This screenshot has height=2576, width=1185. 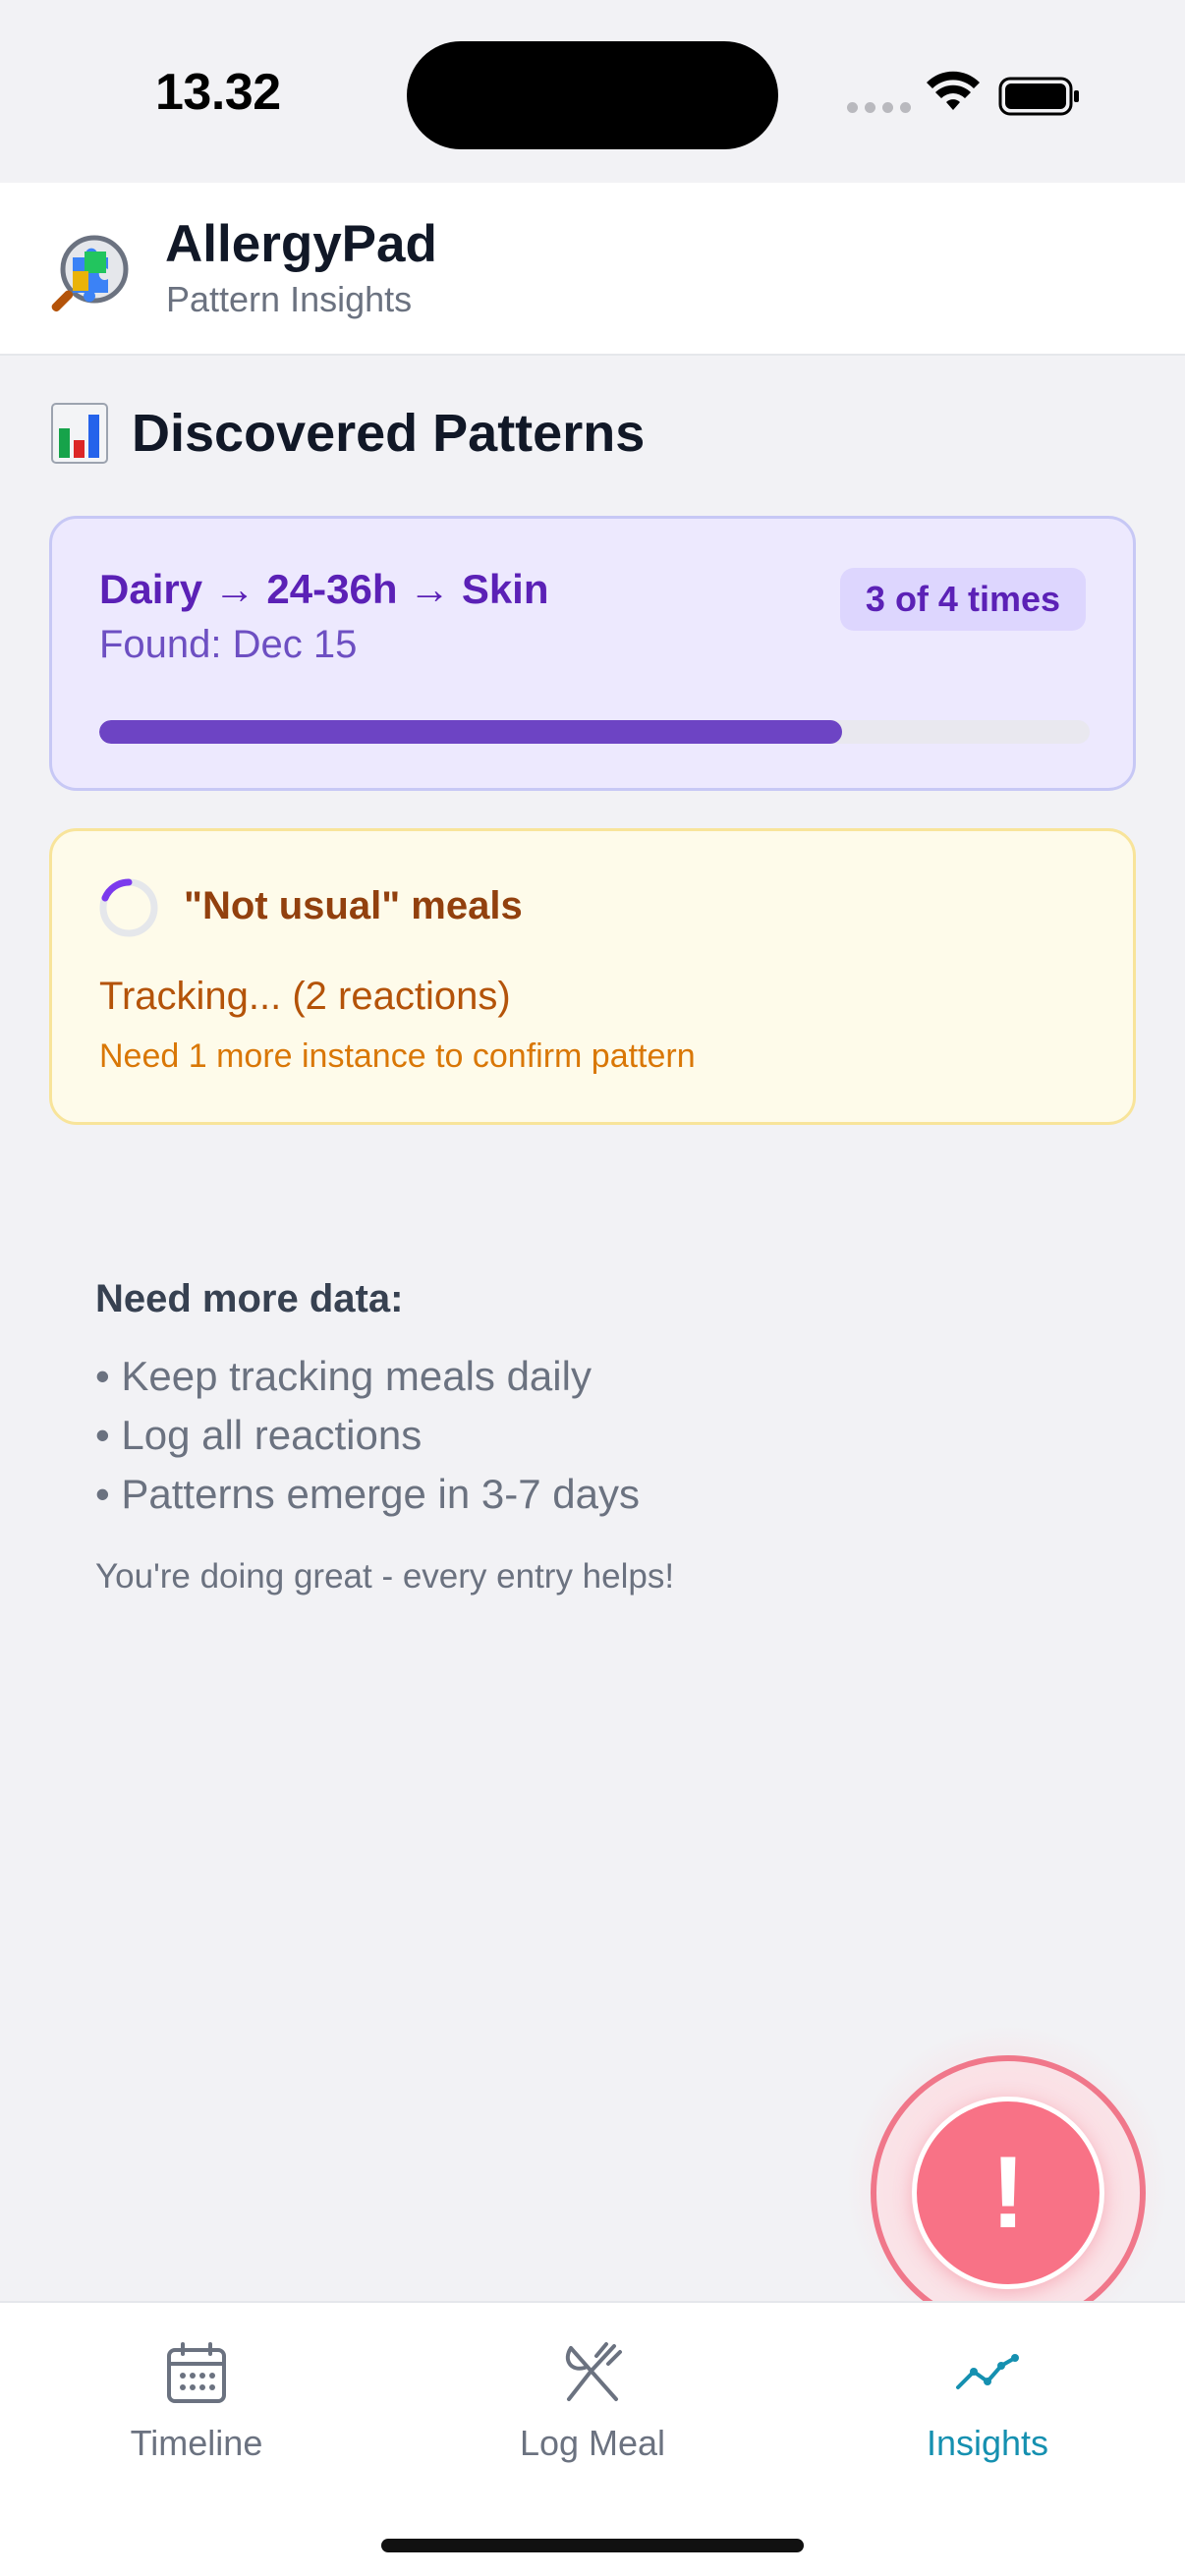 What do you see at coordinates (988, 2443) in the screenshot?
I see `tab-label: Insights` at bounding box center [988, 2443].